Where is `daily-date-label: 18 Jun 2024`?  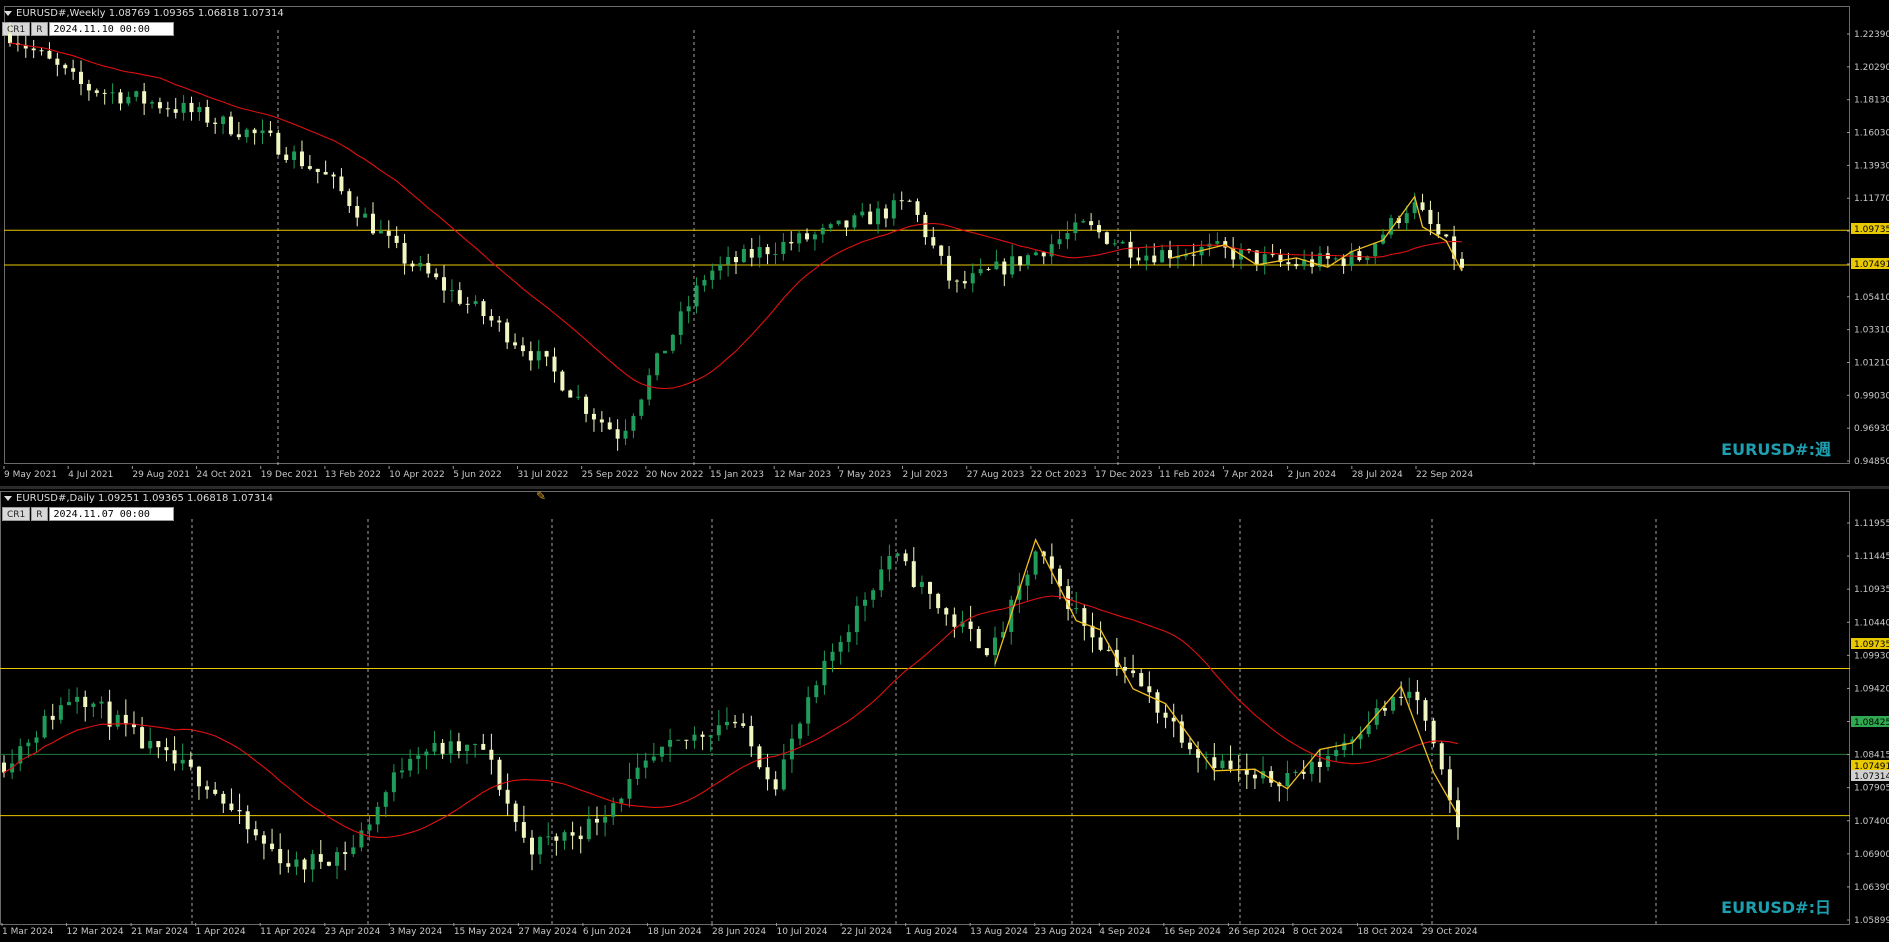
daily-date-label: 18 Jun 2024 is located at coordinates (674, 932).